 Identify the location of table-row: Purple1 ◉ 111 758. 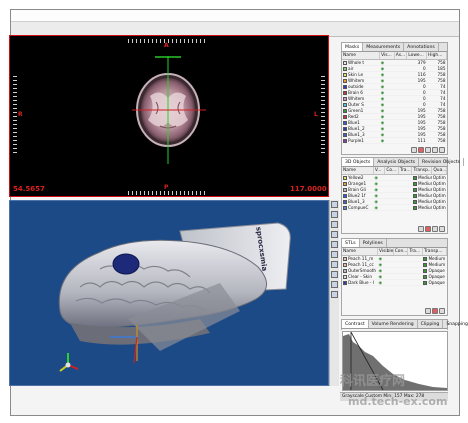
(394, 140).